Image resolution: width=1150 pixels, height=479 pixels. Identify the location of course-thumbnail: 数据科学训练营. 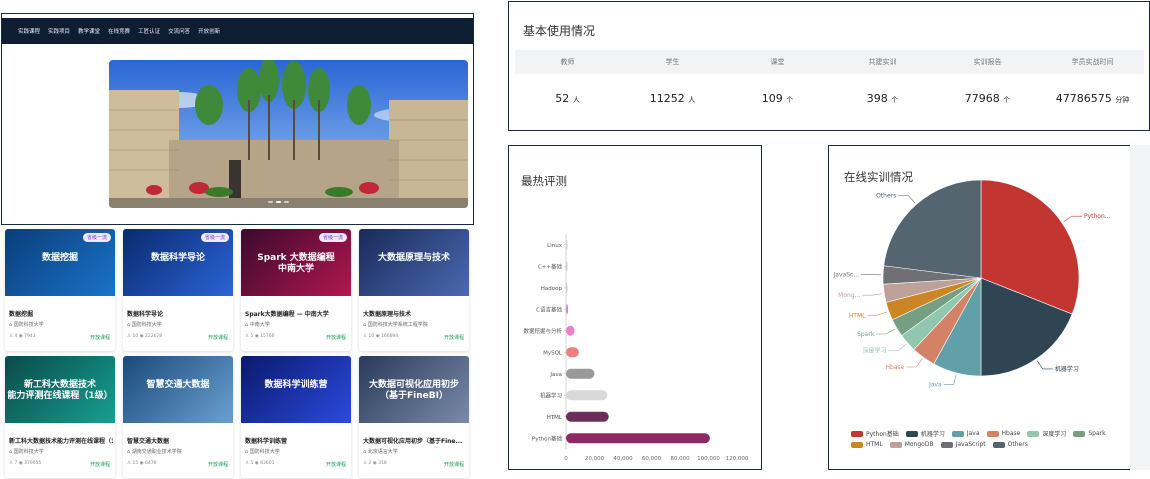
(296, 389).